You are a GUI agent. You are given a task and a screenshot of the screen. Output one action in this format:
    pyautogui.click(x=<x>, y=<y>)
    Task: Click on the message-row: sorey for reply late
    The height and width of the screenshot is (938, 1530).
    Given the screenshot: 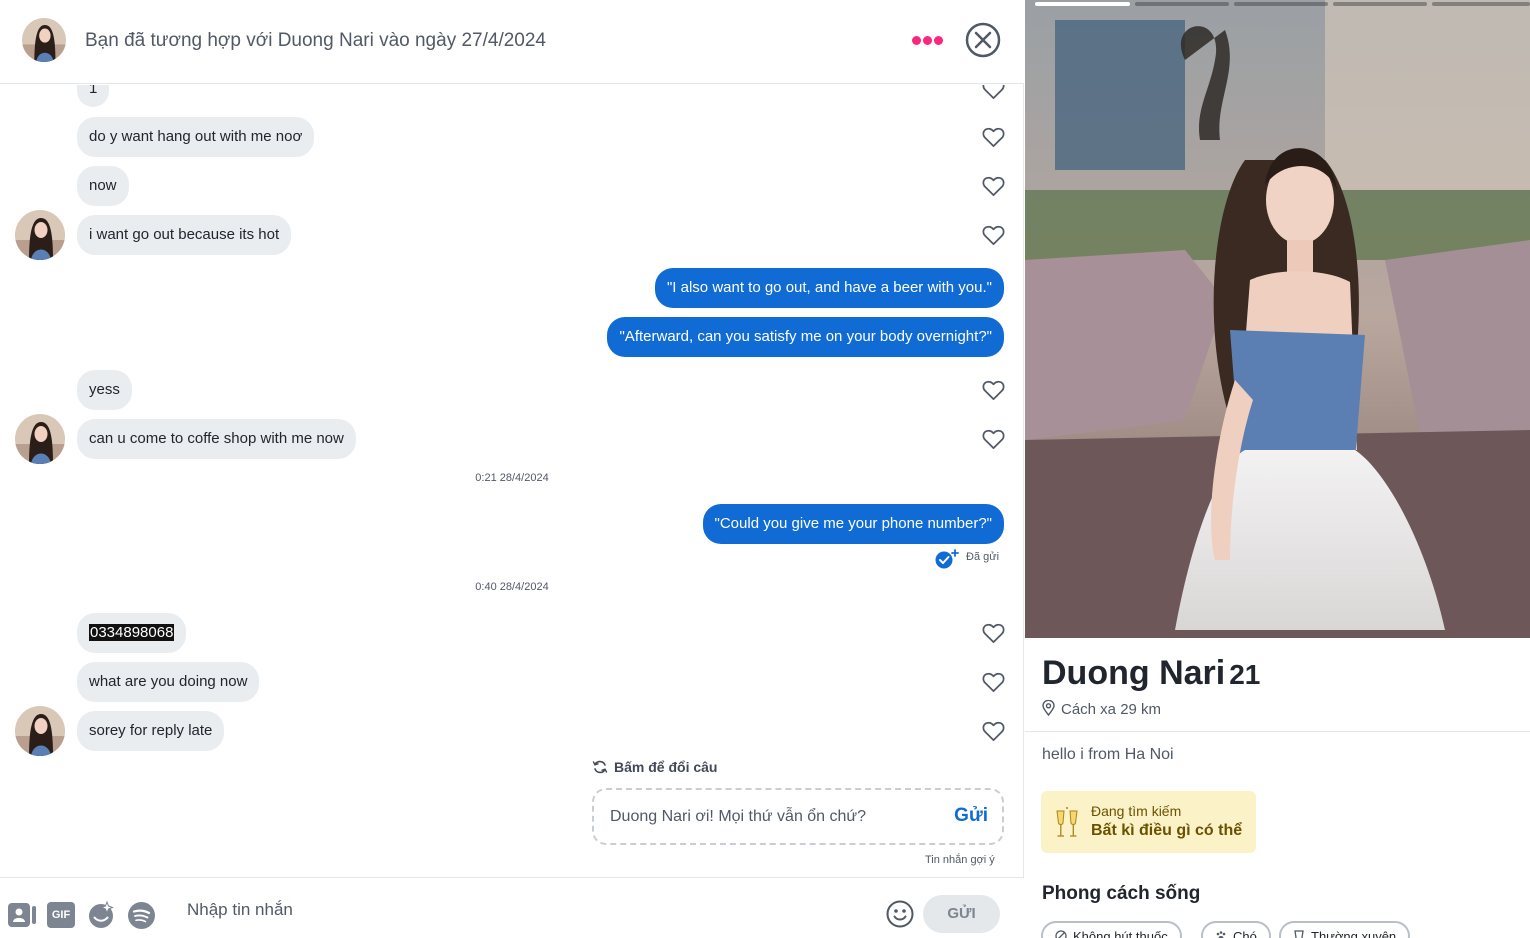 What is the action you would take?
    pyautogui.click(x=512, y=731)
    